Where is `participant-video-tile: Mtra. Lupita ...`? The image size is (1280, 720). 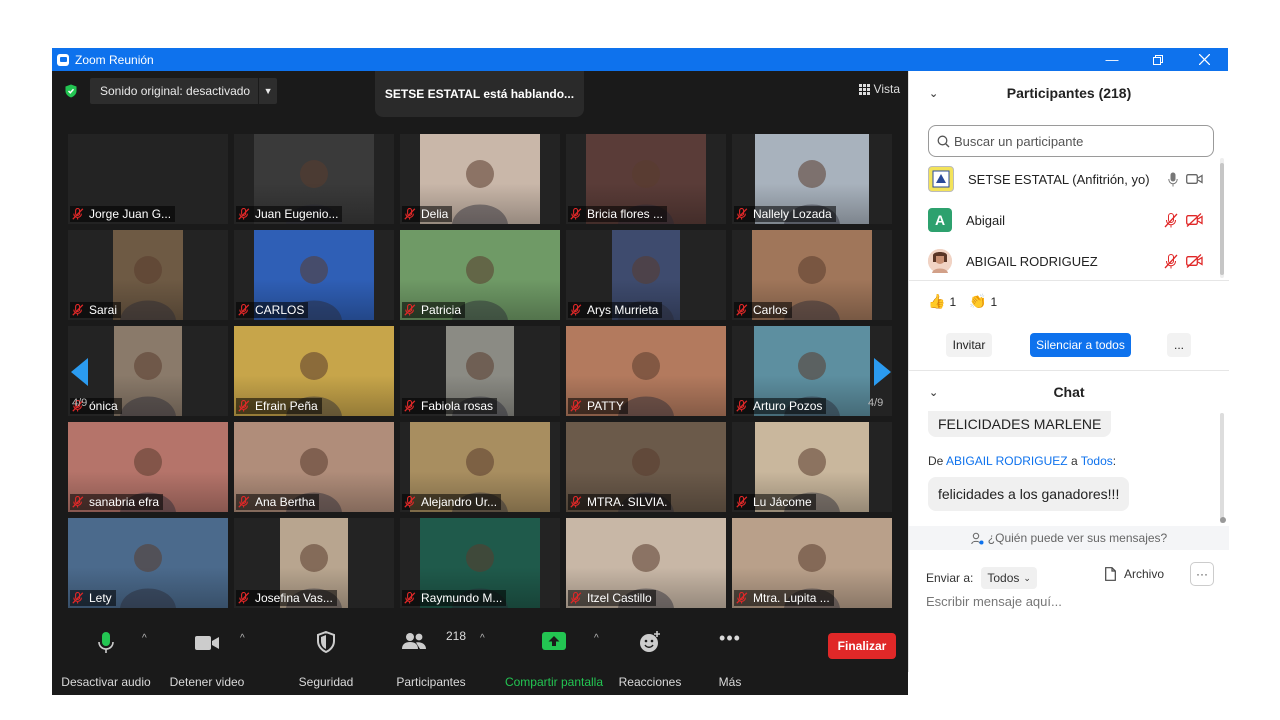 participant-video-tile: Mtra. Lupita ... is located at coordinates (812, 563).